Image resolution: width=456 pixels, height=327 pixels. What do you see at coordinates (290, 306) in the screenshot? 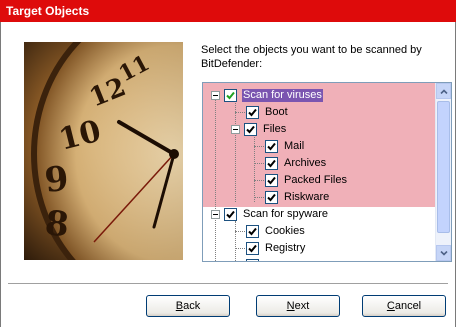
I see `next-mnemonic: N` at bounding box center [290, 306].